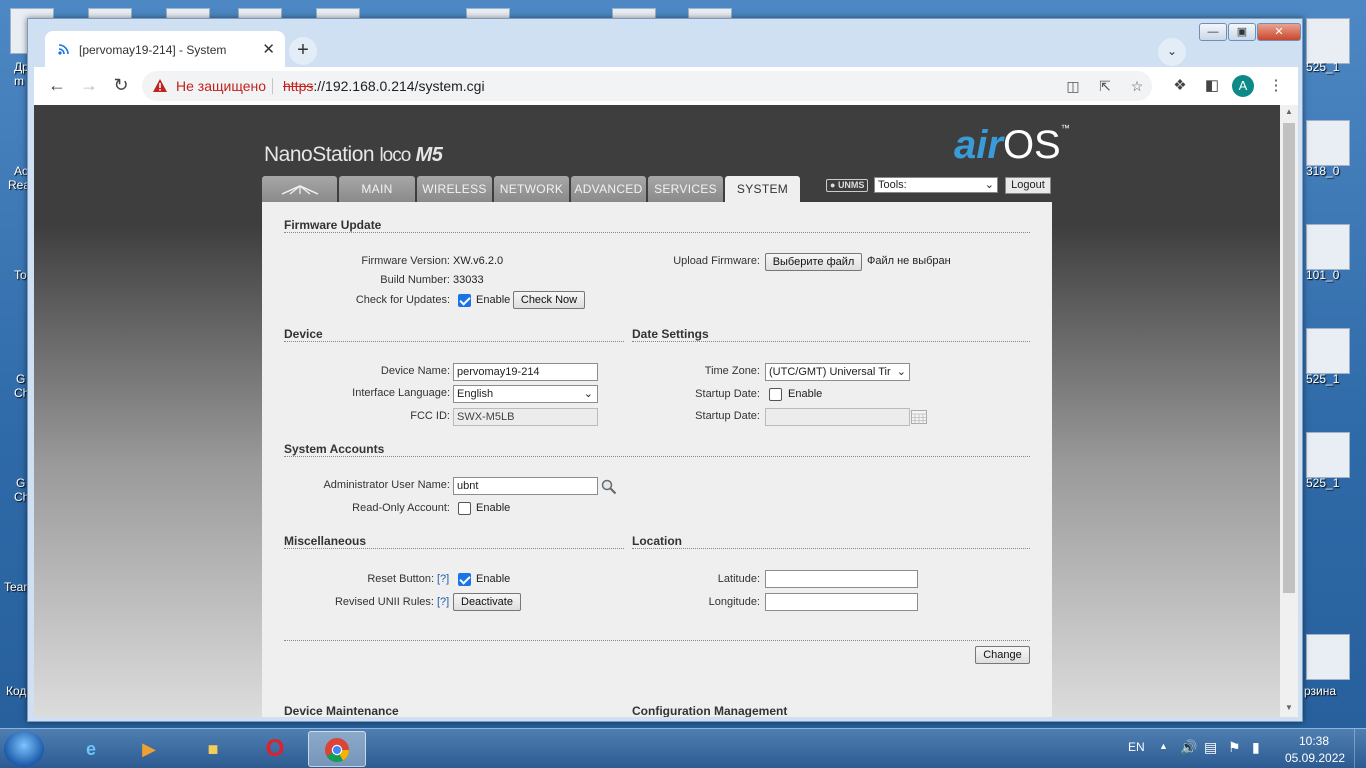 The height and width of the screenshot is (768, 1366). I want to click on extensions-icon: ❖, so click(1180, 86).